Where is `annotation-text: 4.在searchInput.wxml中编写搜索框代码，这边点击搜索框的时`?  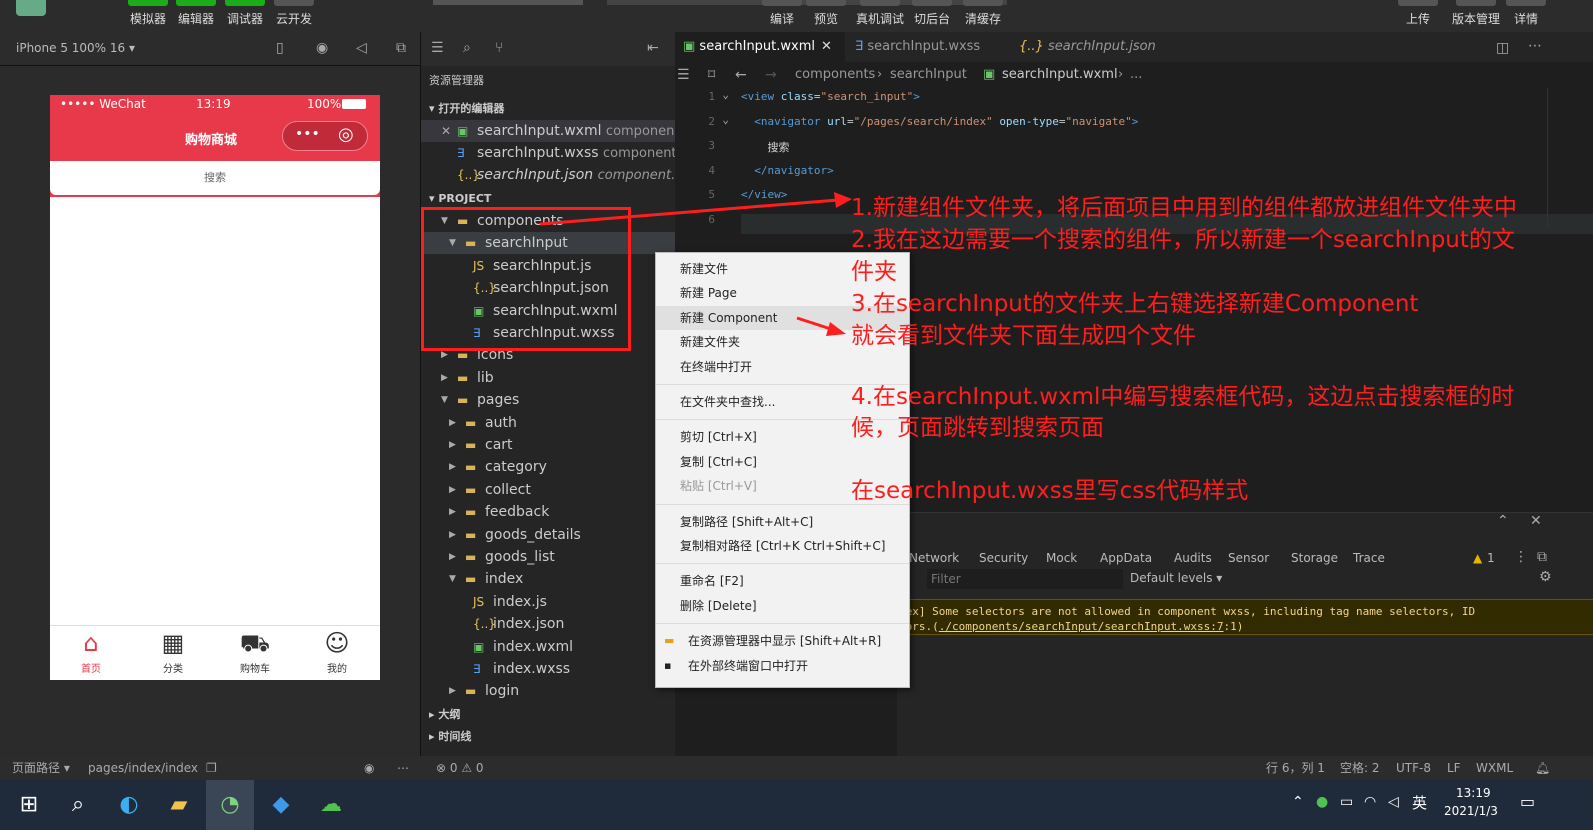
annotation-text: 4.在searchInput.wxml中编写搜索框代码，这边点击搜索框的时 is located at coordinates (1183, 397).